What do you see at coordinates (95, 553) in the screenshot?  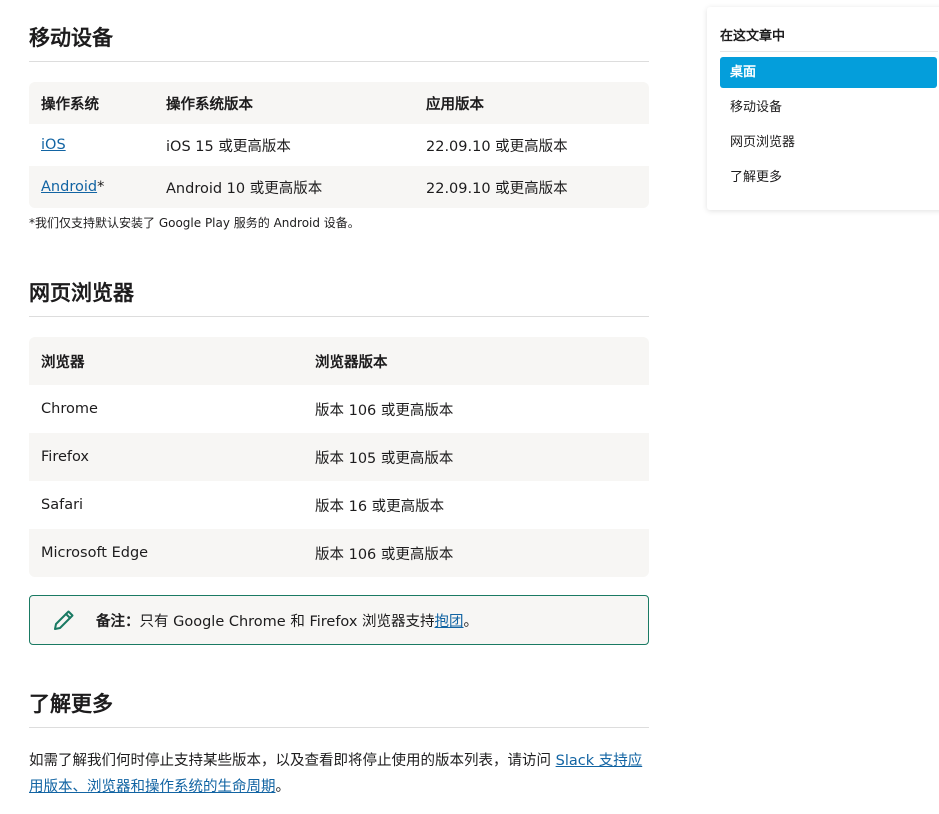 I see `table-cell: Microsoft Edge` at bounding box center [95, 553].